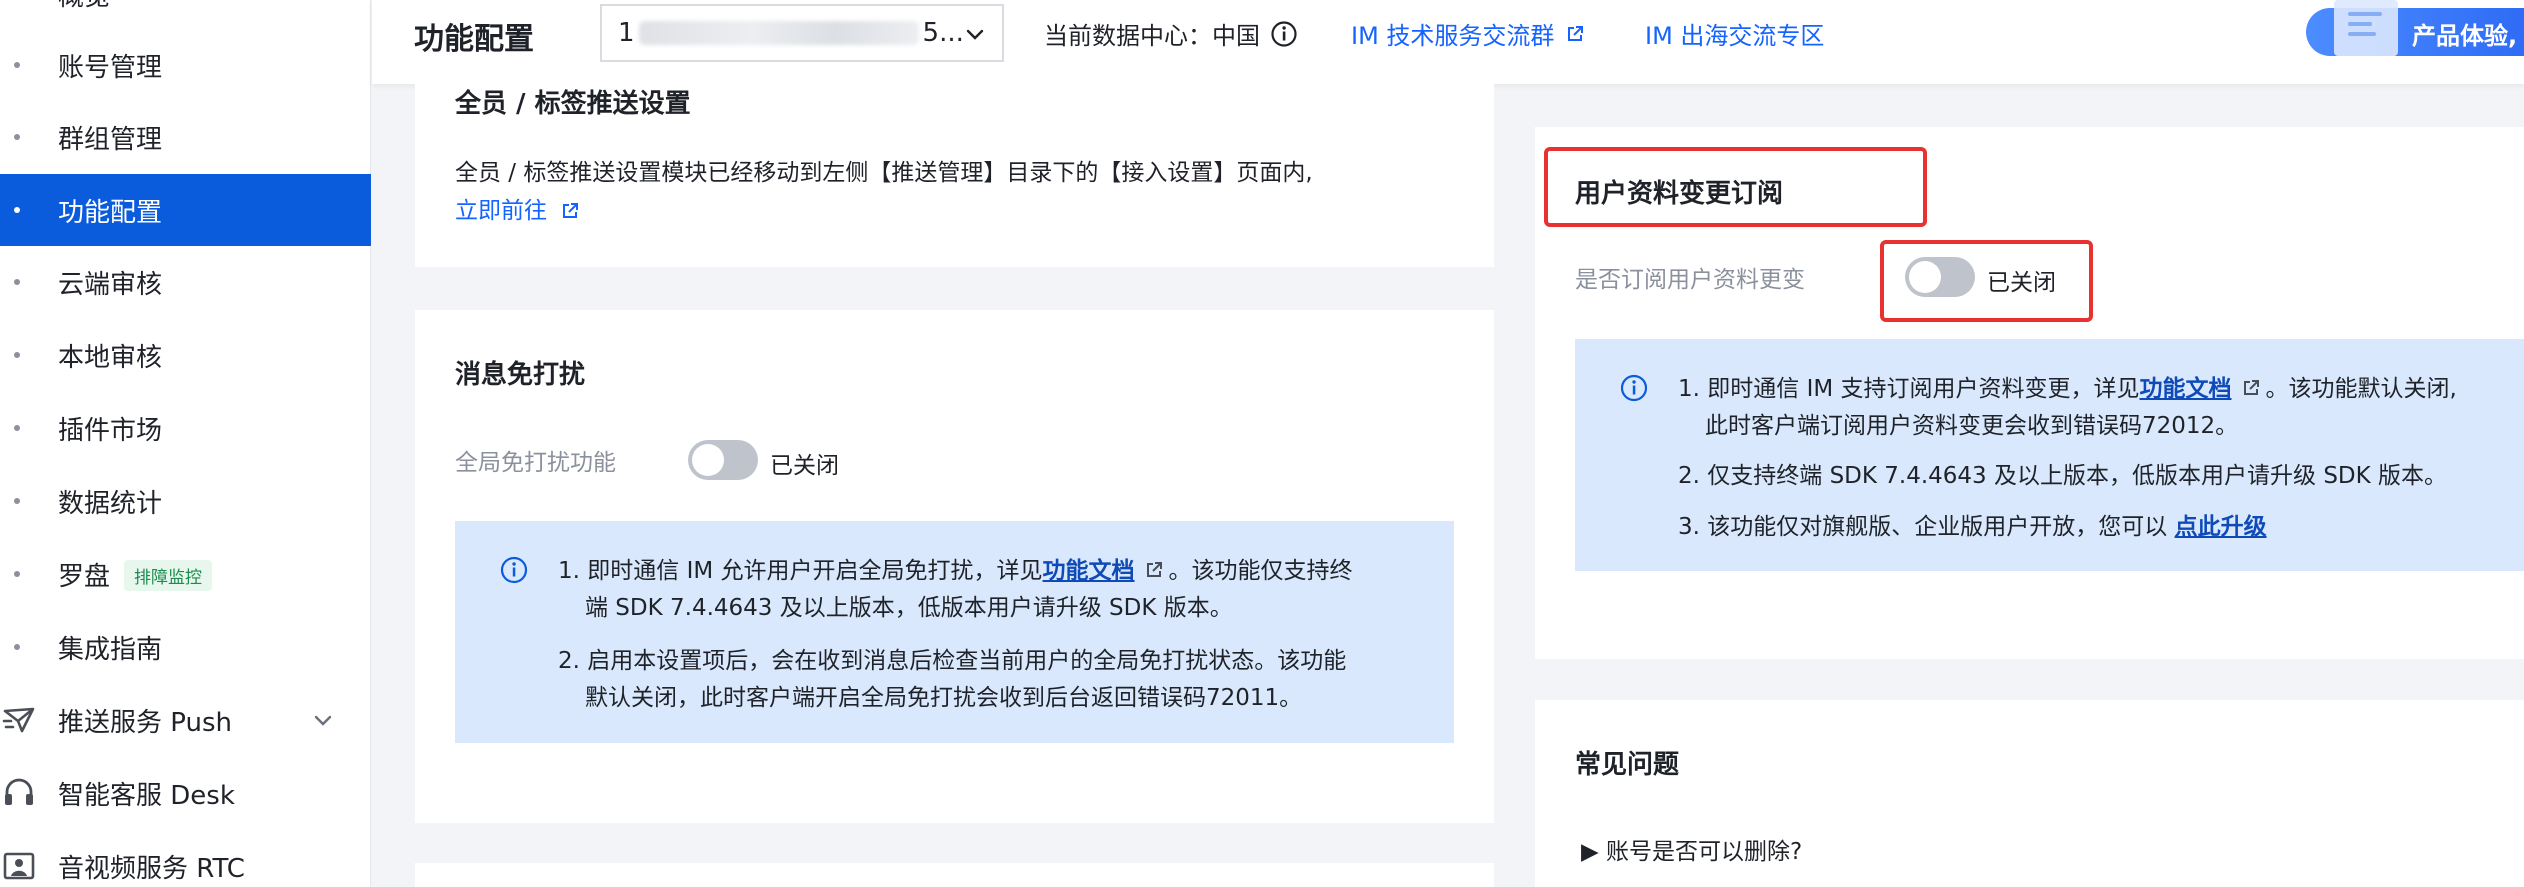 This screenshot has width=2524, height=887. I want to click on sidebar-item-statistics: 数据统计, so click(185, 501).